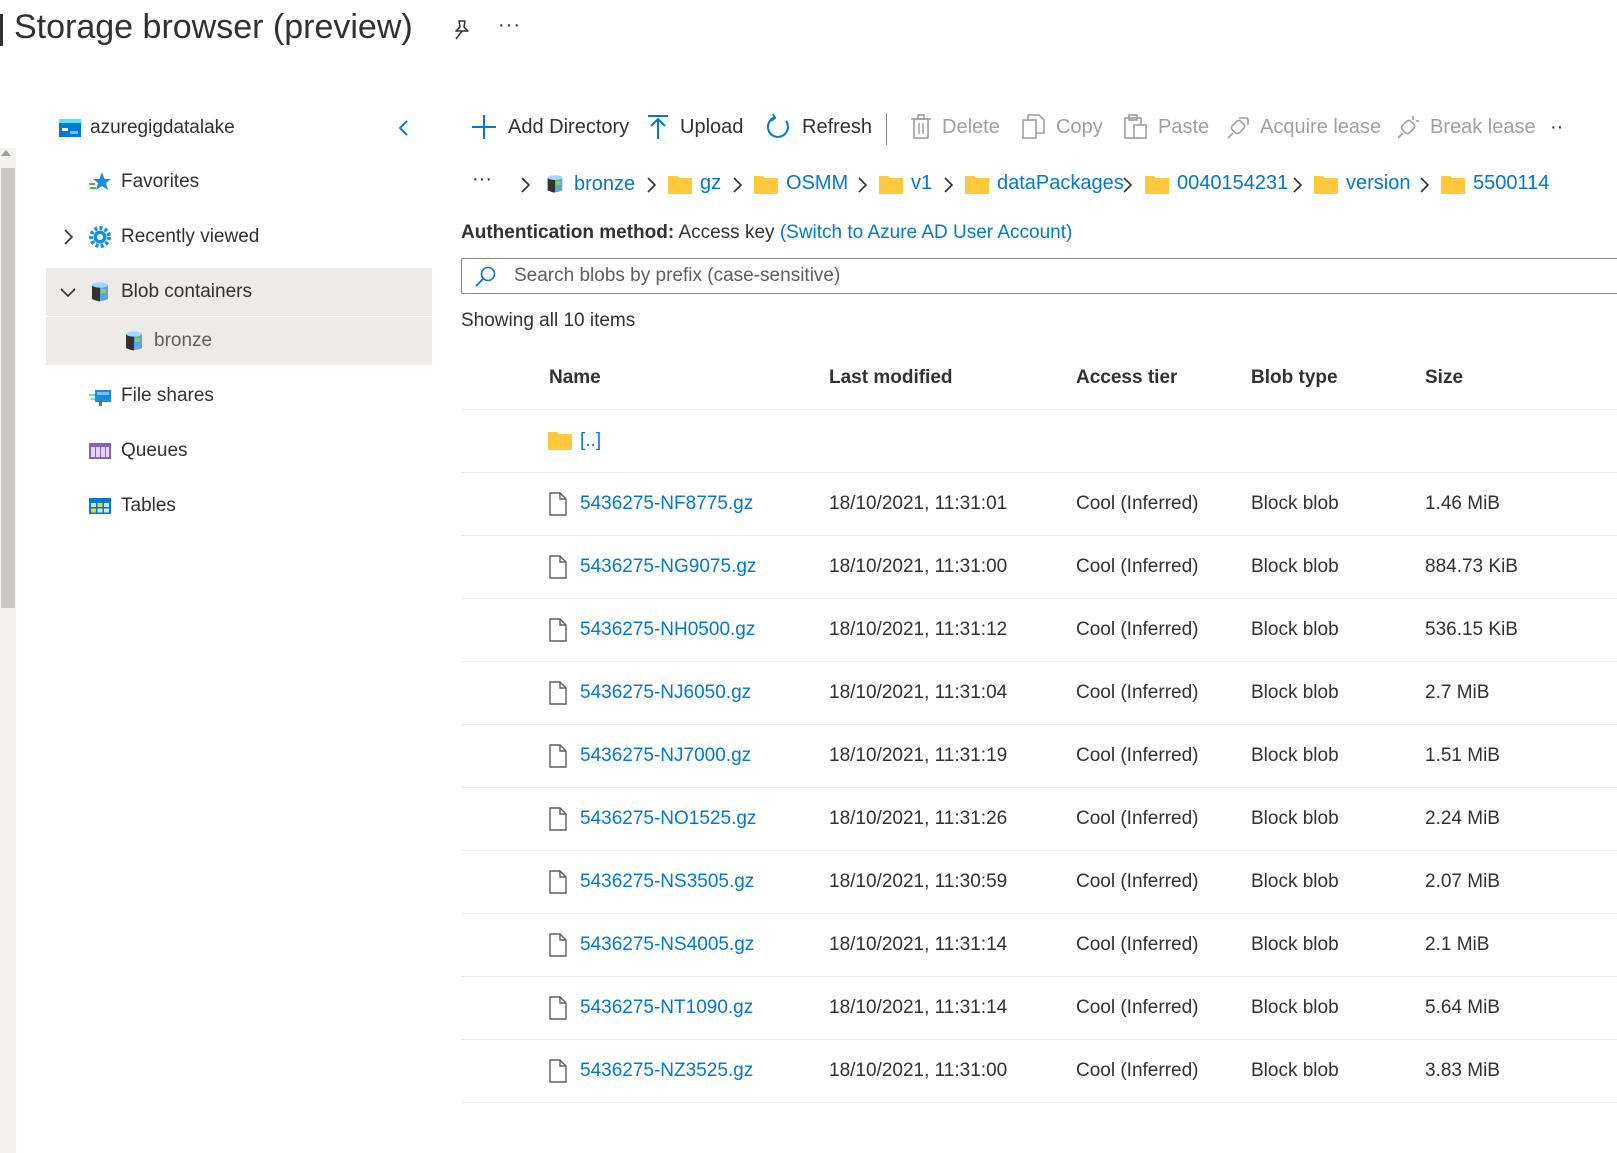 This screenshot has width=1617, height=1153. Describe the element at coordinates (658, 127) in the screenshot. I see `upload-icon` at that location.